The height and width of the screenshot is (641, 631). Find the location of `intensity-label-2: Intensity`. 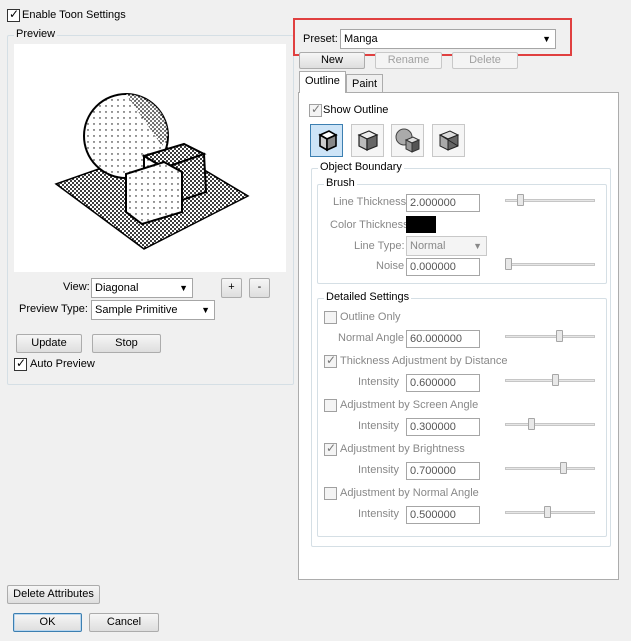

intensity-label-2: Intensity is located at coordinates (378, 426).